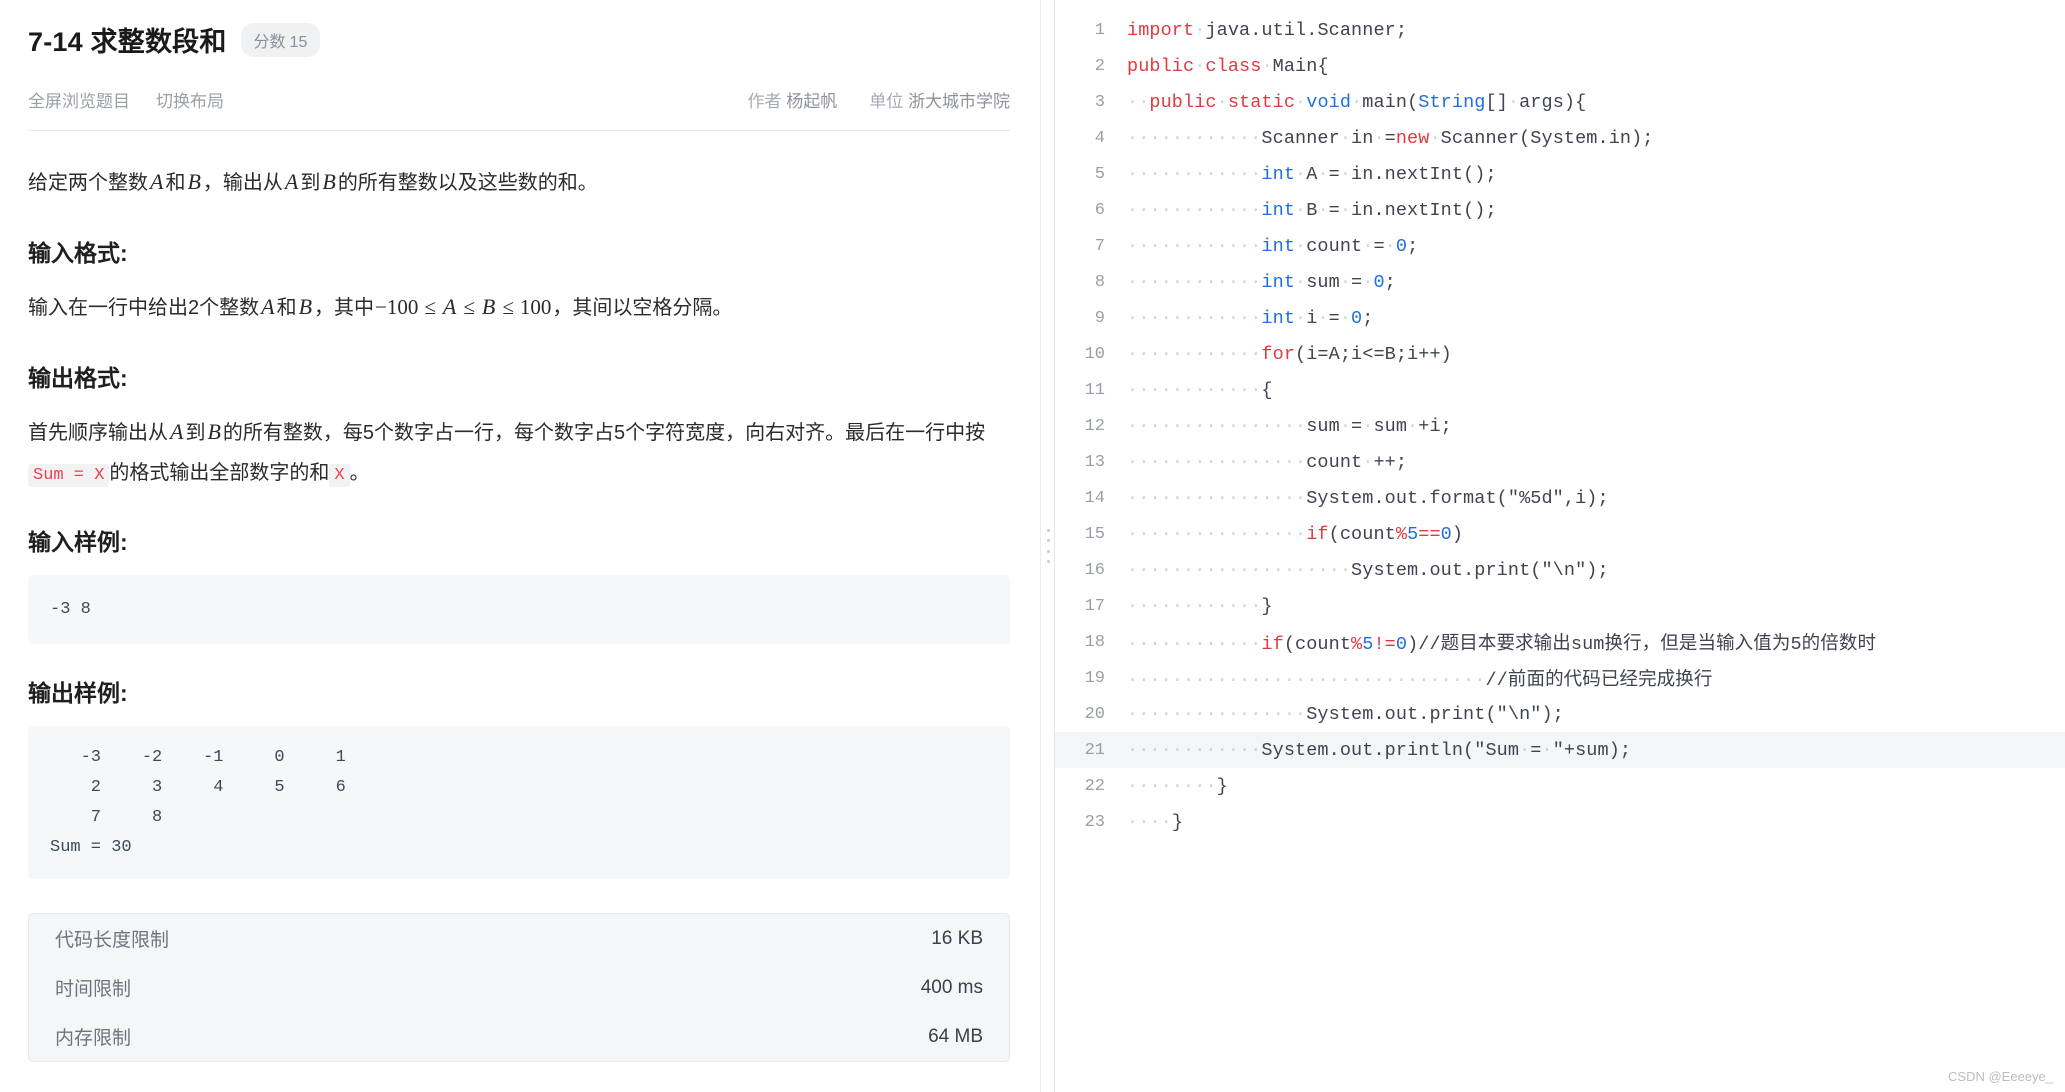 This screenshot has height=1092, width=2065. I want to click on code-line: 10 ············for(i=A;i<=B;i++), so click(1560, 354).